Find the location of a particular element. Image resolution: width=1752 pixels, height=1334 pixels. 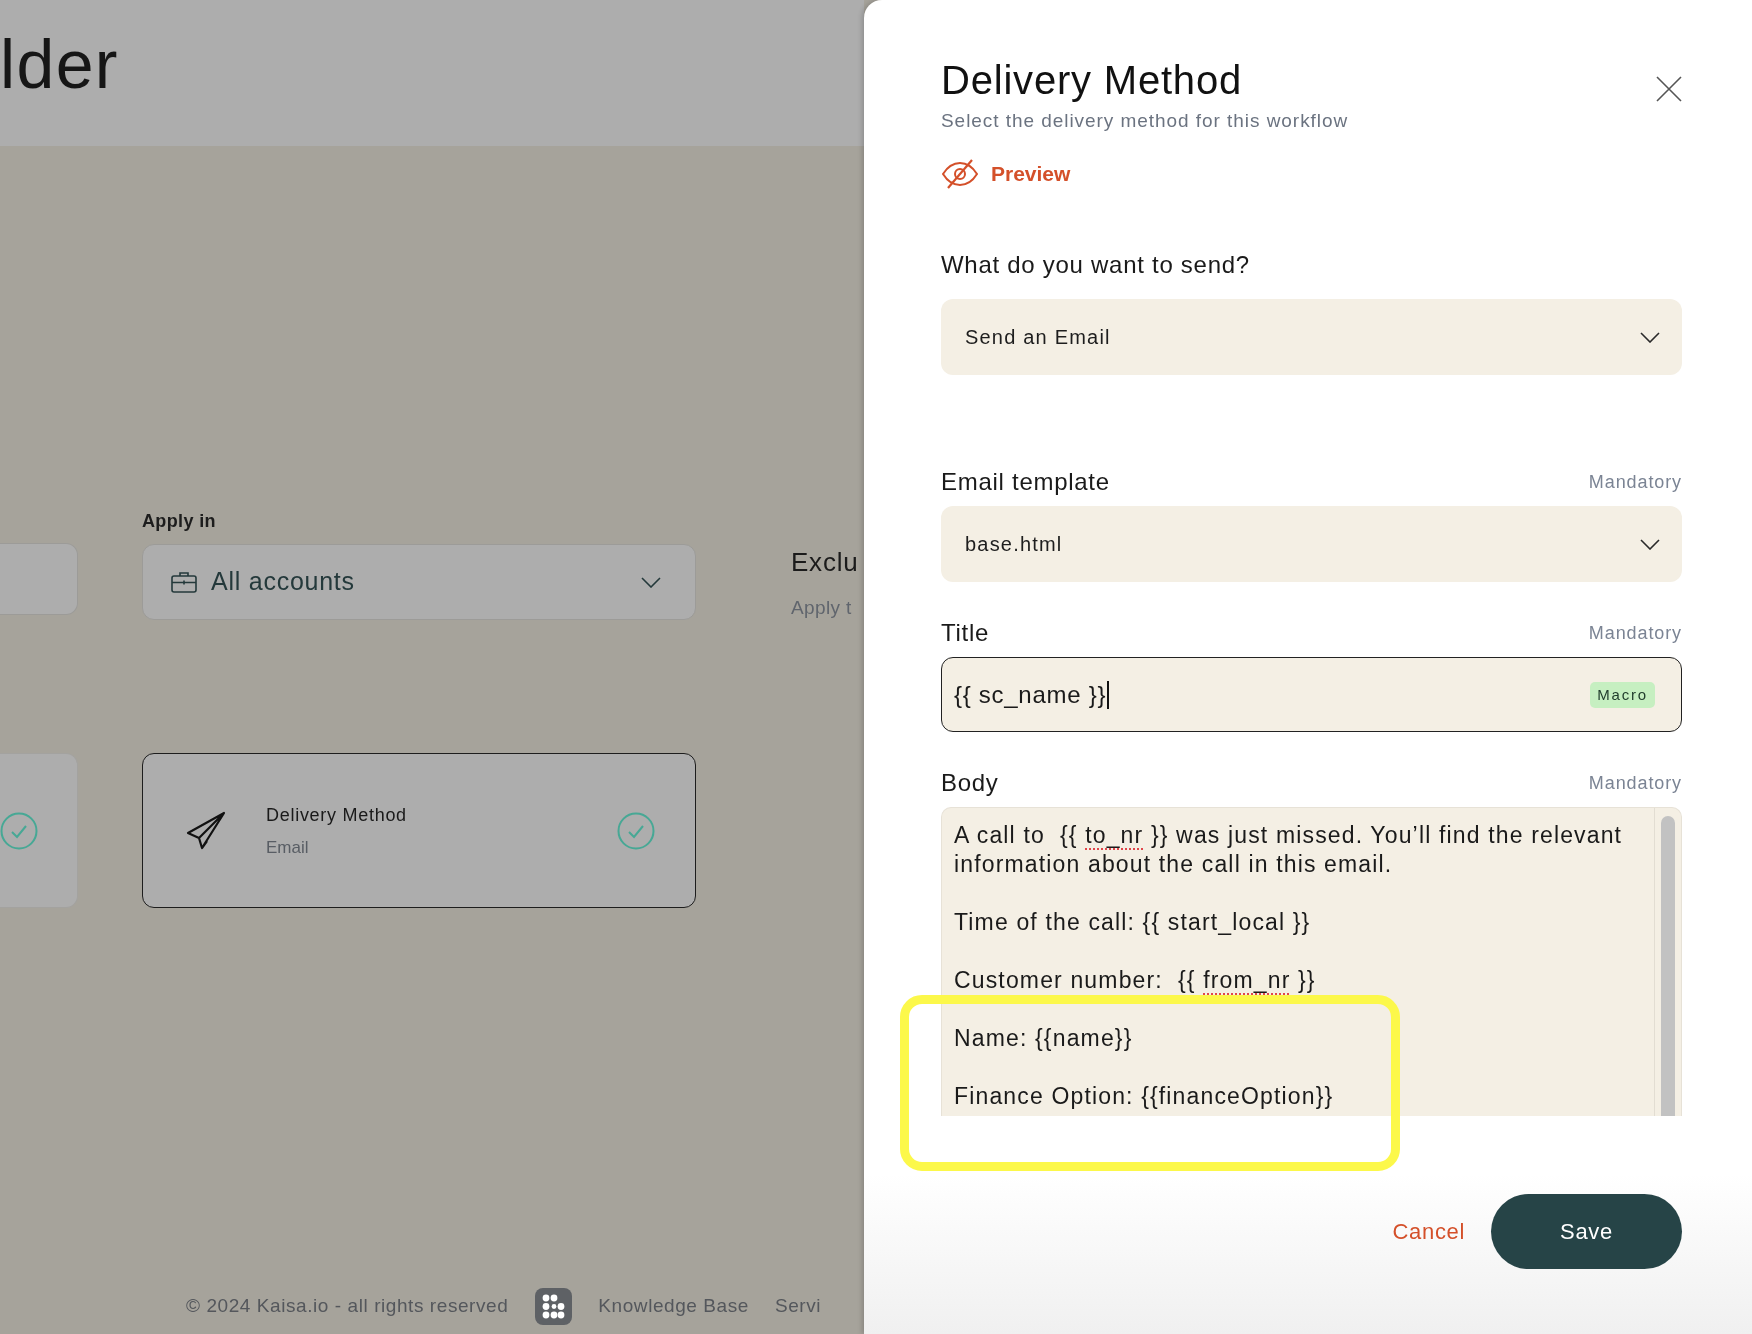

field-label: Title is located at coordinates (965, 633).